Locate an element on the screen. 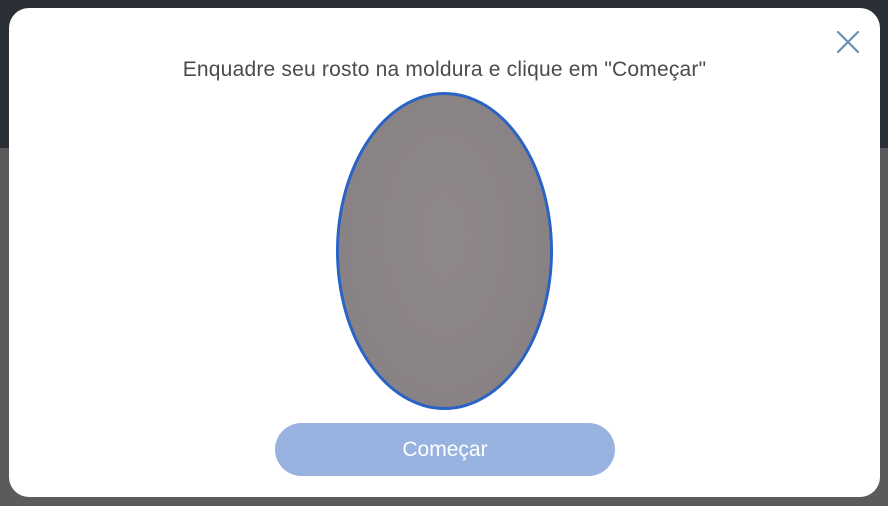 The image size is (888, 506). close-button is located at coordinates (848, 42).